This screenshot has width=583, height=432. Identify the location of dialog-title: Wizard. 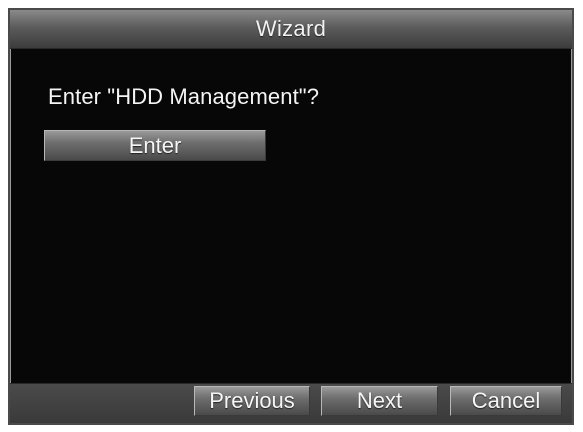
(291, 28).